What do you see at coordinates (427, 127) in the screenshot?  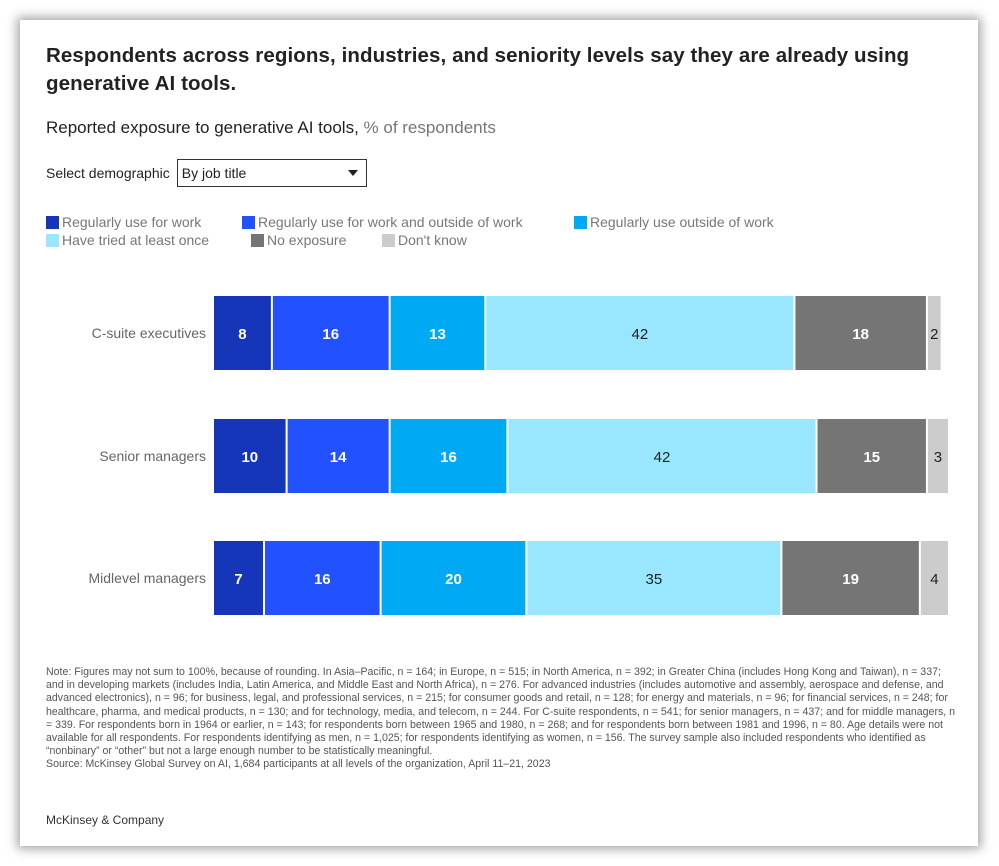 I see `subtitle-unit: % of respondents` at bounding box center [427, 127].